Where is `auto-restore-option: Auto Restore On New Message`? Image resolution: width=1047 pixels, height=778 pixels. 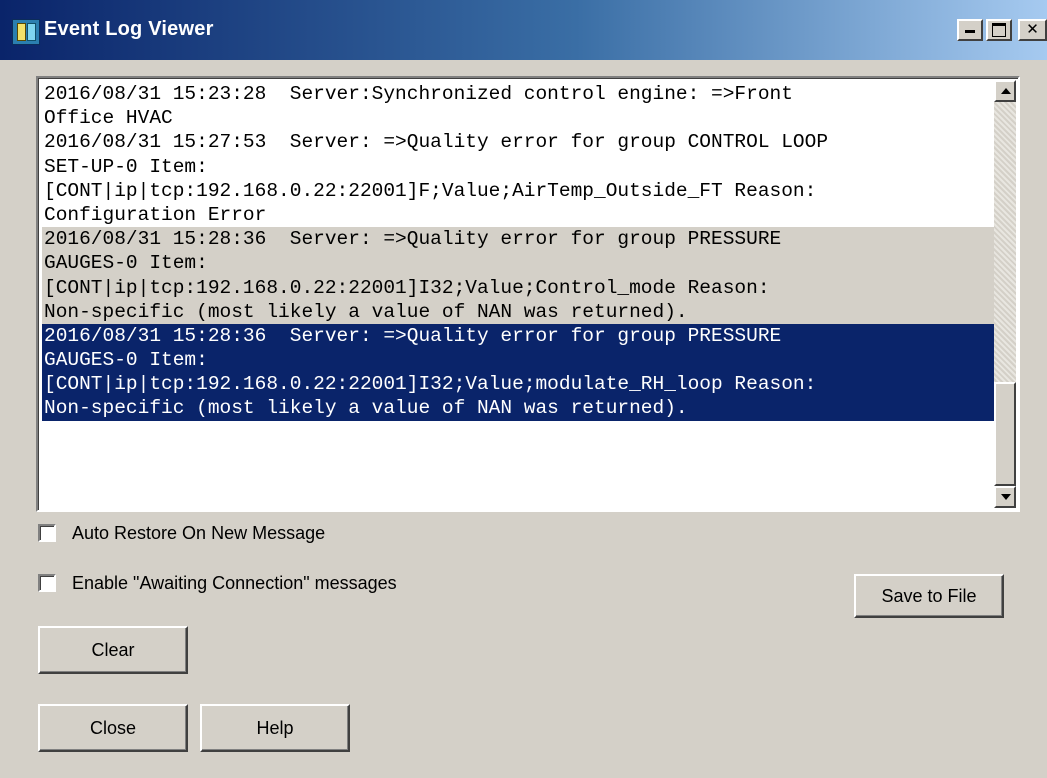
auto-restore-option: Auto Restore On New Message is located at coordinates (181, 533).